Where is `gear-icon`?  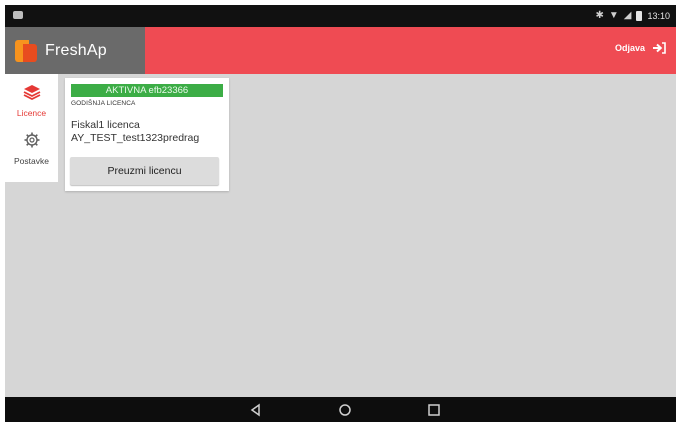 gear-icon is located at coordinates (31, 140).